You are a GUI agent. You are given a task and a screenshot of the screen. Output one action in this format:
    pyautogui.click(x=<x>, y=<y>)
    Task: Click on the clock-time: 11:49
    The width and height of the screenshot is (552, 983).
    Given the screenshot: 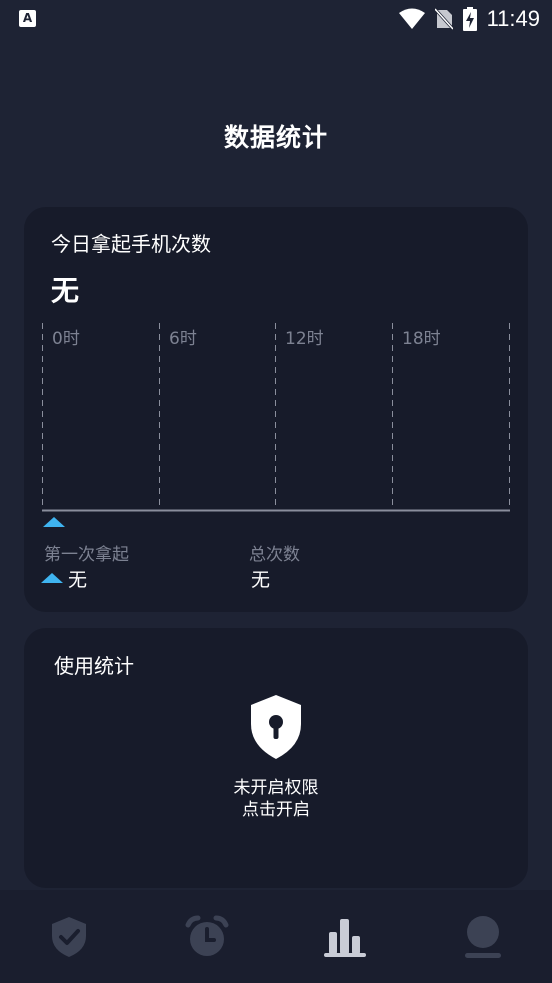 What is the action you would take?
    pyautogui.click(x=513, y=18)
    